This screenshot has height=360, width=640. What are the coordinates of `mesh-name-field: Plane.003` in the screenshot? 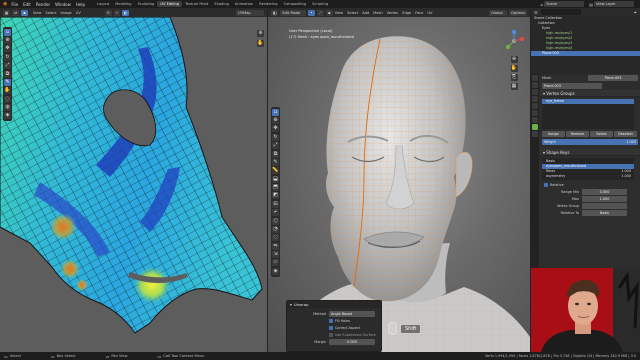 It's located at (572, 86).